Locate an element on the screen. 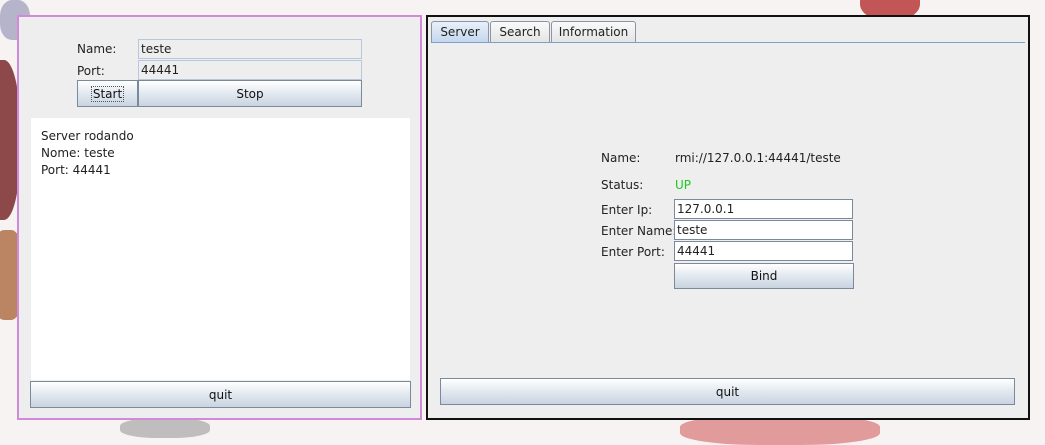 Image resolution: width=1045 pixels, height=445 pixels. stop-button-label: Stop is located at coordinates (250, 93).